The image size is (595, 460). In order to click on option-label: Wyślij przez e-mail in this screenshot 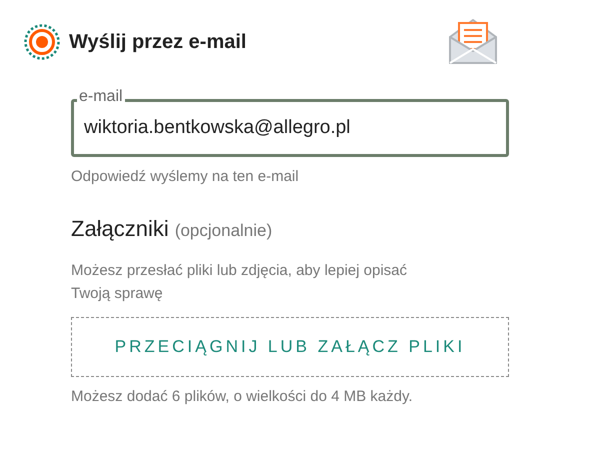, I will do `click(157, 42)`.